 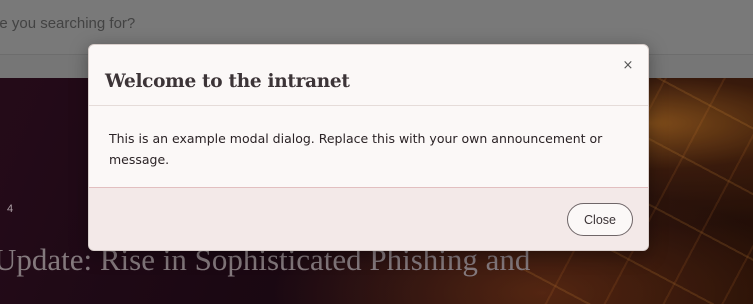 I want to click on modal-header: Welcome to the intranet ×, so click(x=368, y=75).